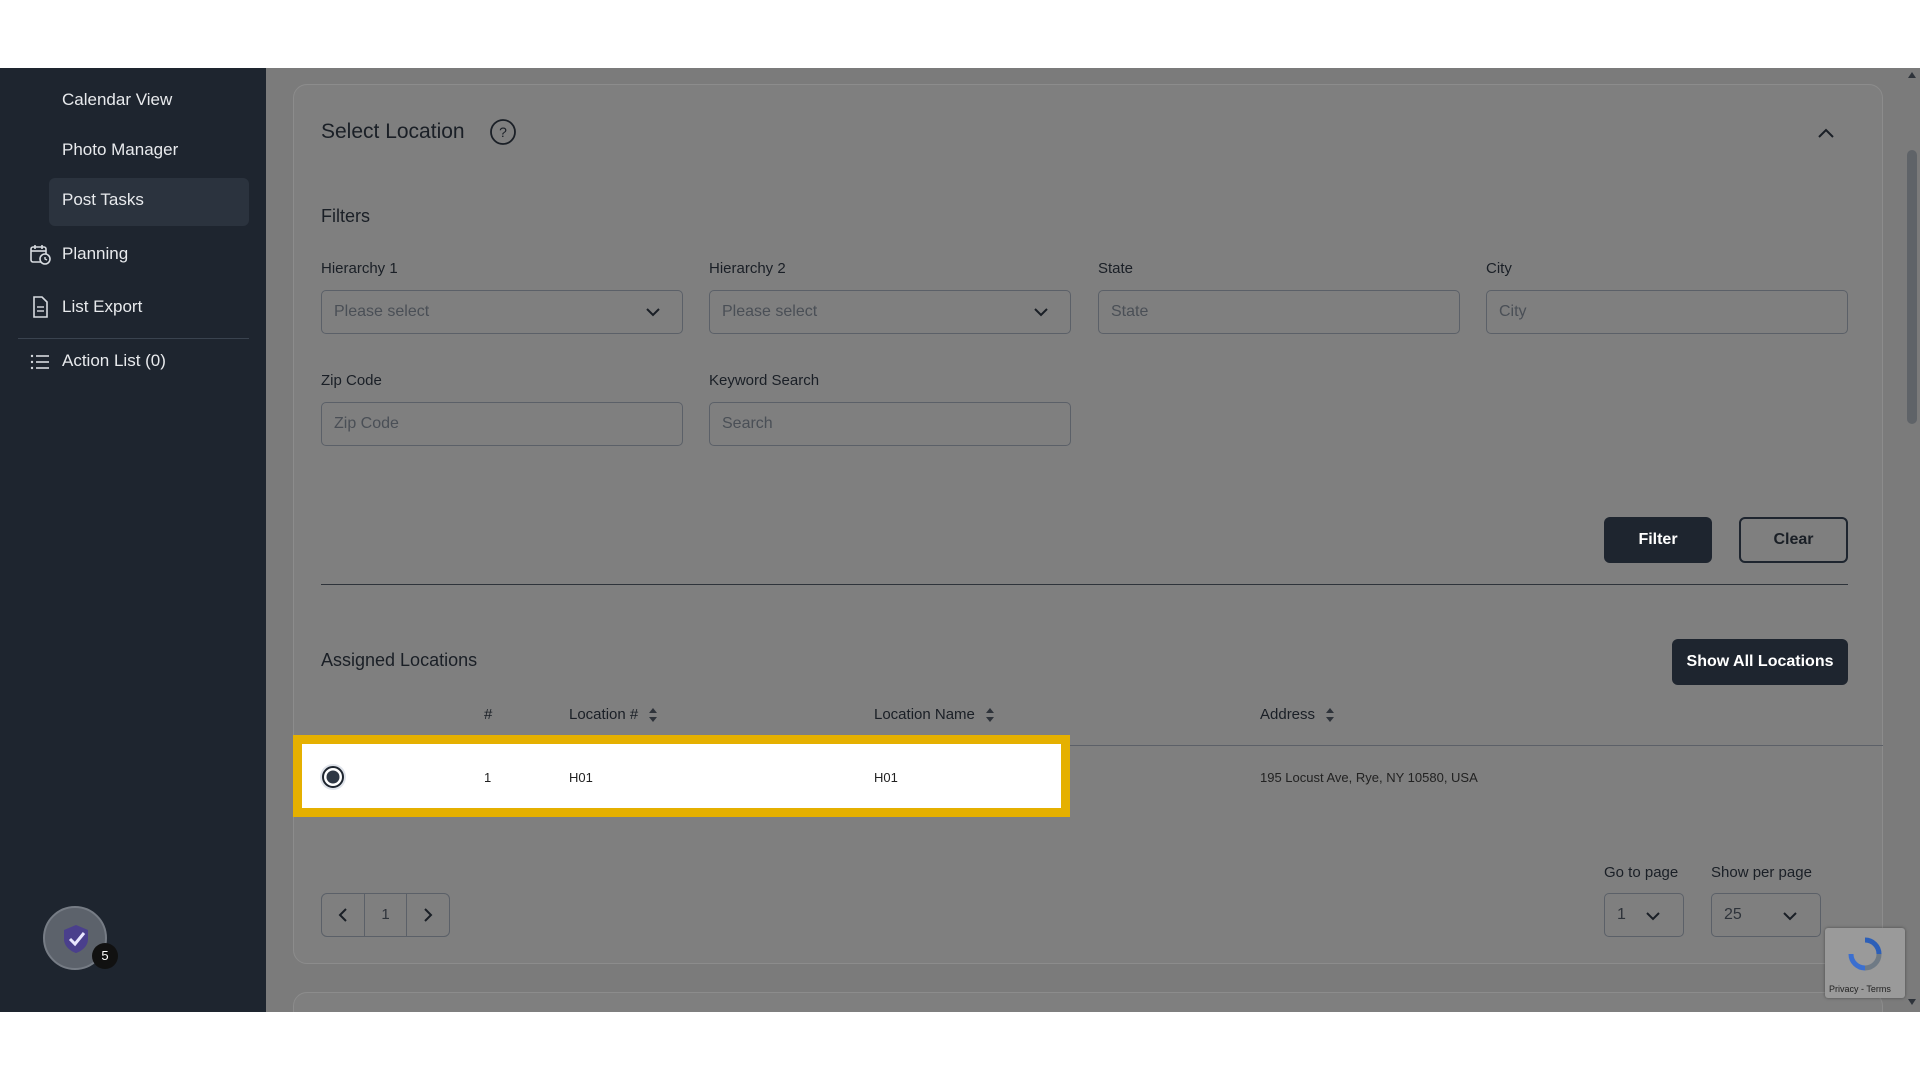 This screenshot has width=1920, height=1080. I want to click on help-icon: ?, so click(503, 132).